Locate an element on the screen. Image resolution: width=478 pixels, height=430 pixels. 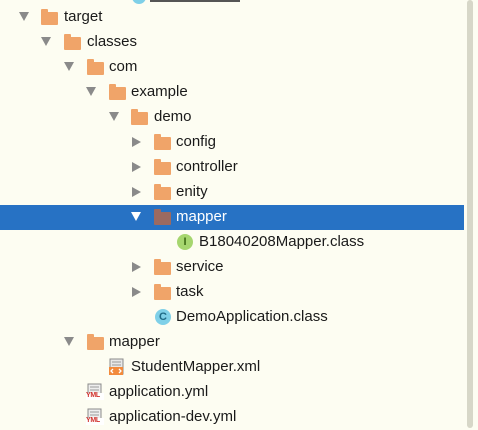
scrollbar-thumb is located at coordinates (470, 214).